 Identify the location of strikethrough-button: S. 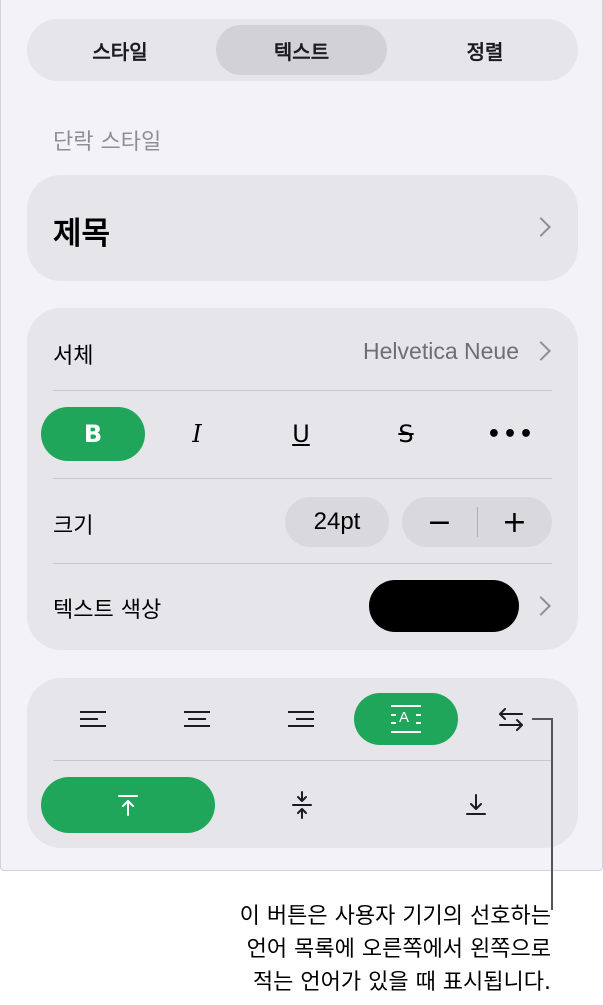
(406, 434).